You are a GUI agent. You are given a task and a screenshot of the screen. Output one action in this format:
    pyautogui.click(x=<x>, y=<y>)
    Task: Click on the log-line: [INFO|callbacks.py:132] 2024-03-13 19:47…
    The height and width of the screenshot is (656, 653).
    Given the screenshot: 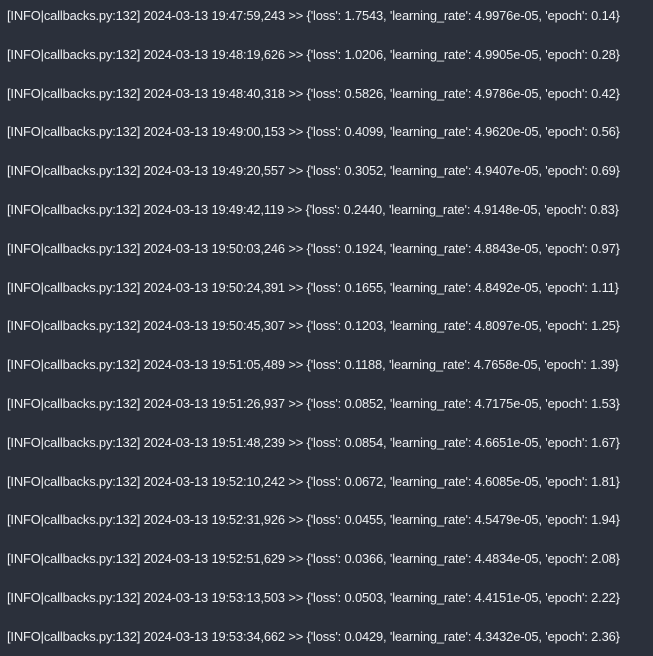 What is the action you would take?
    pyautogui.click(x=313, y=15)
    